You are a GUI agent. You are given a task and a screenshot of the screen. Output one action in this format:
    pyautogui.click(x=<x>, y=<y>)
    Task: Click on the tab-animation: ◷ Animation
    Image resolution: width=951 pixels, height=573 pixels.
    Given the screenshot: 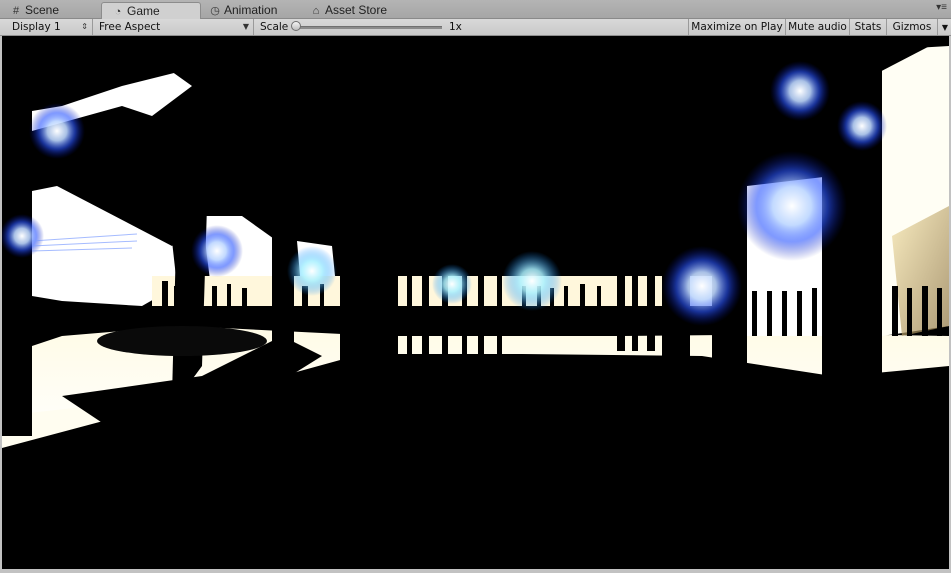 What is the action you would take?
    pyautogui.click(x=243, y=10)
    